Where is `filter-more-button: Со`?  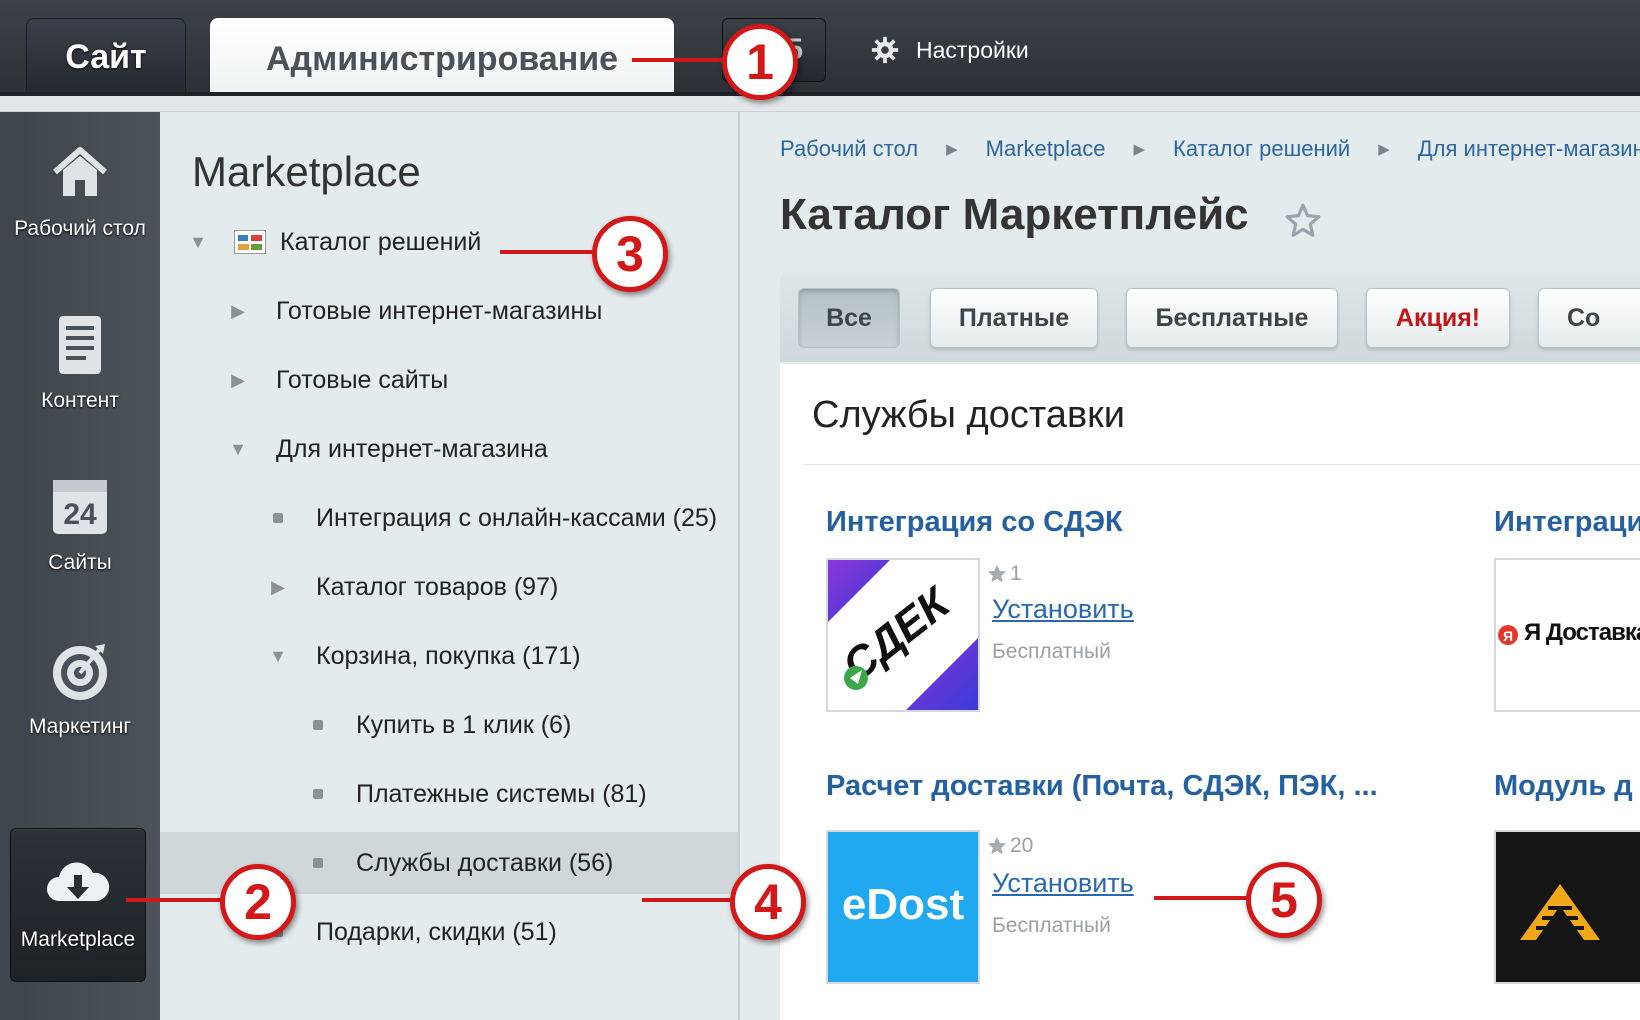
filter-more-button: Со is located at coordinates (1589, 318).